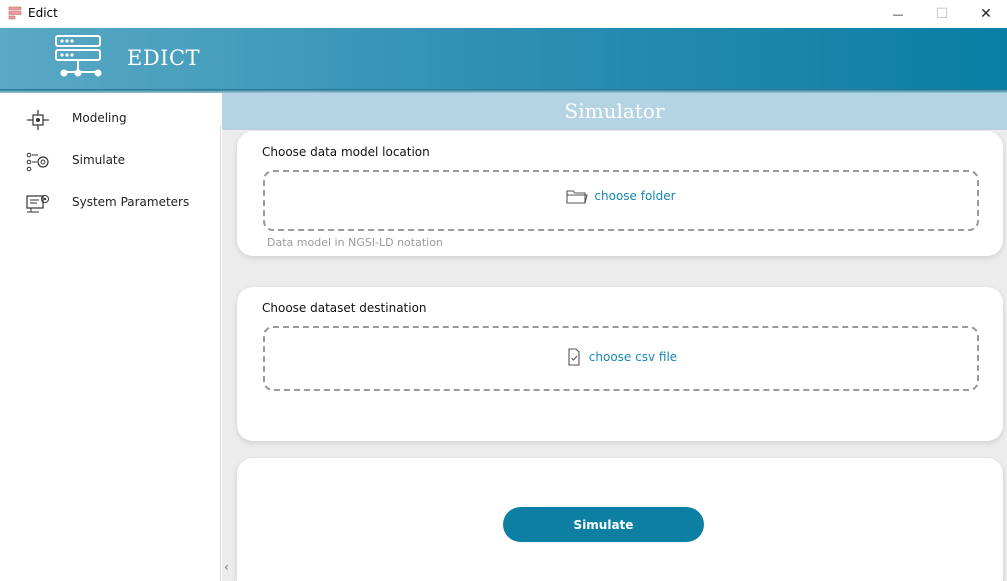 This screenshot has height=581, width=1007. I want to click on sidebar-item-modeling: Modeling, so click(110, 119).